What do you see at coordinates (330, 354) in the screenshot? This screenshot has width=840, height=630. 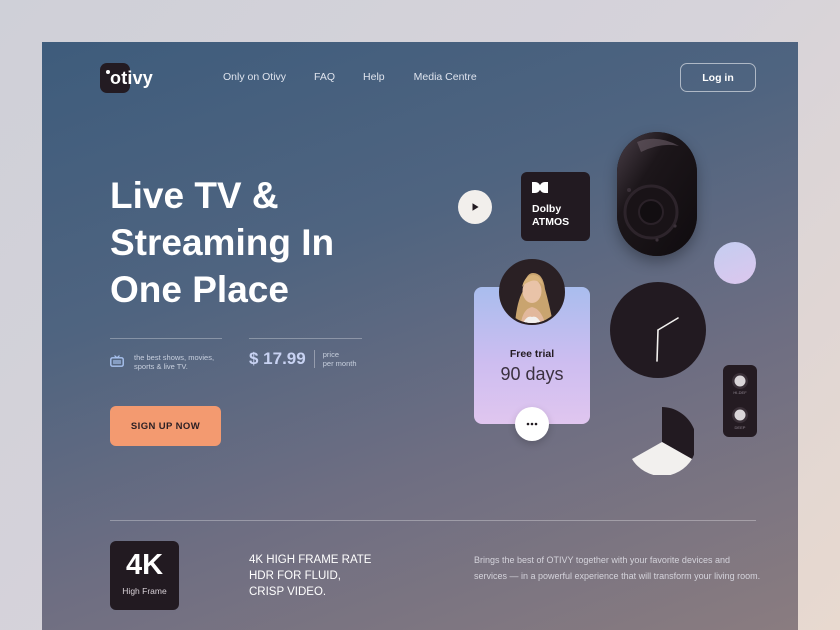 I see `price-note-line: price` at bounding box center [330, 354].